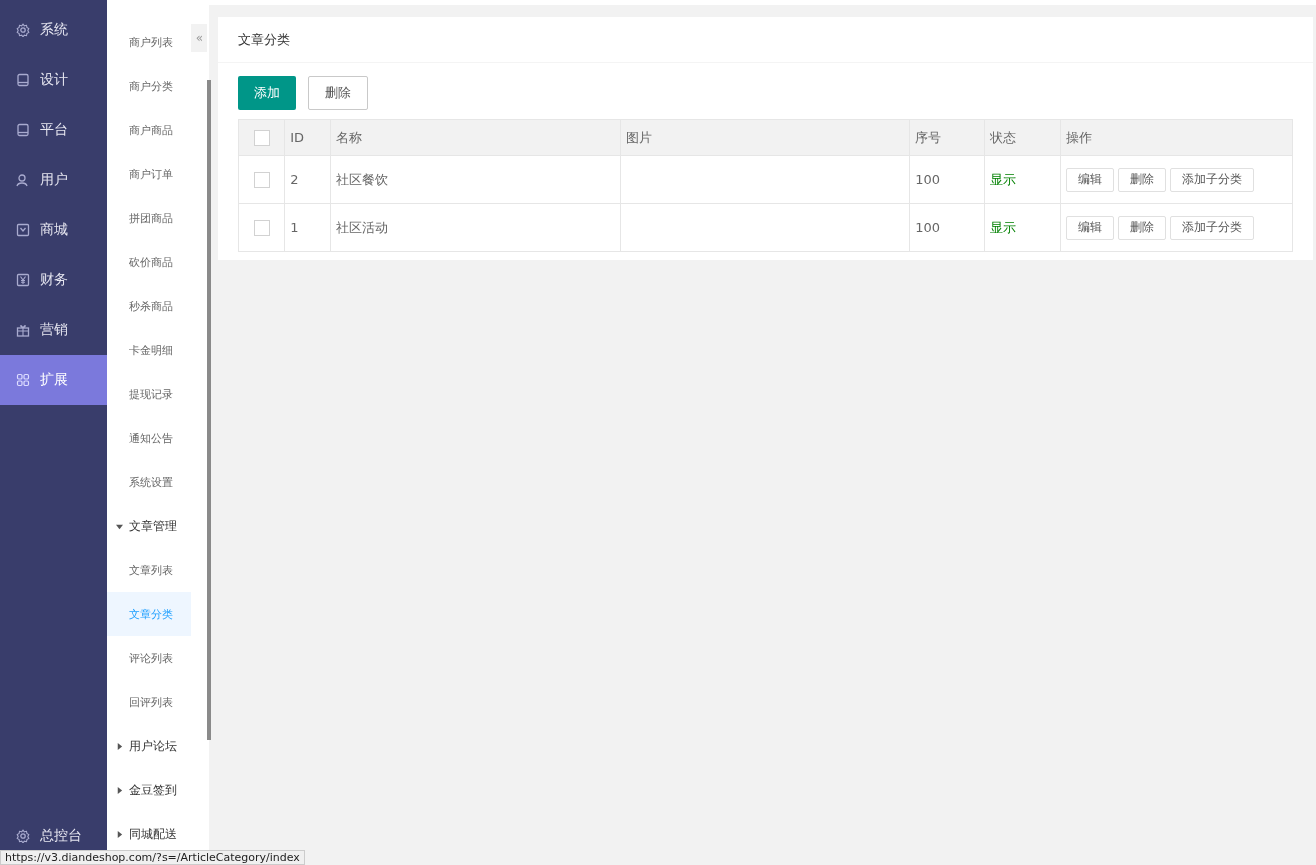 The image size is (1316, 865). I want to click on user-icon, so click(23, 180).